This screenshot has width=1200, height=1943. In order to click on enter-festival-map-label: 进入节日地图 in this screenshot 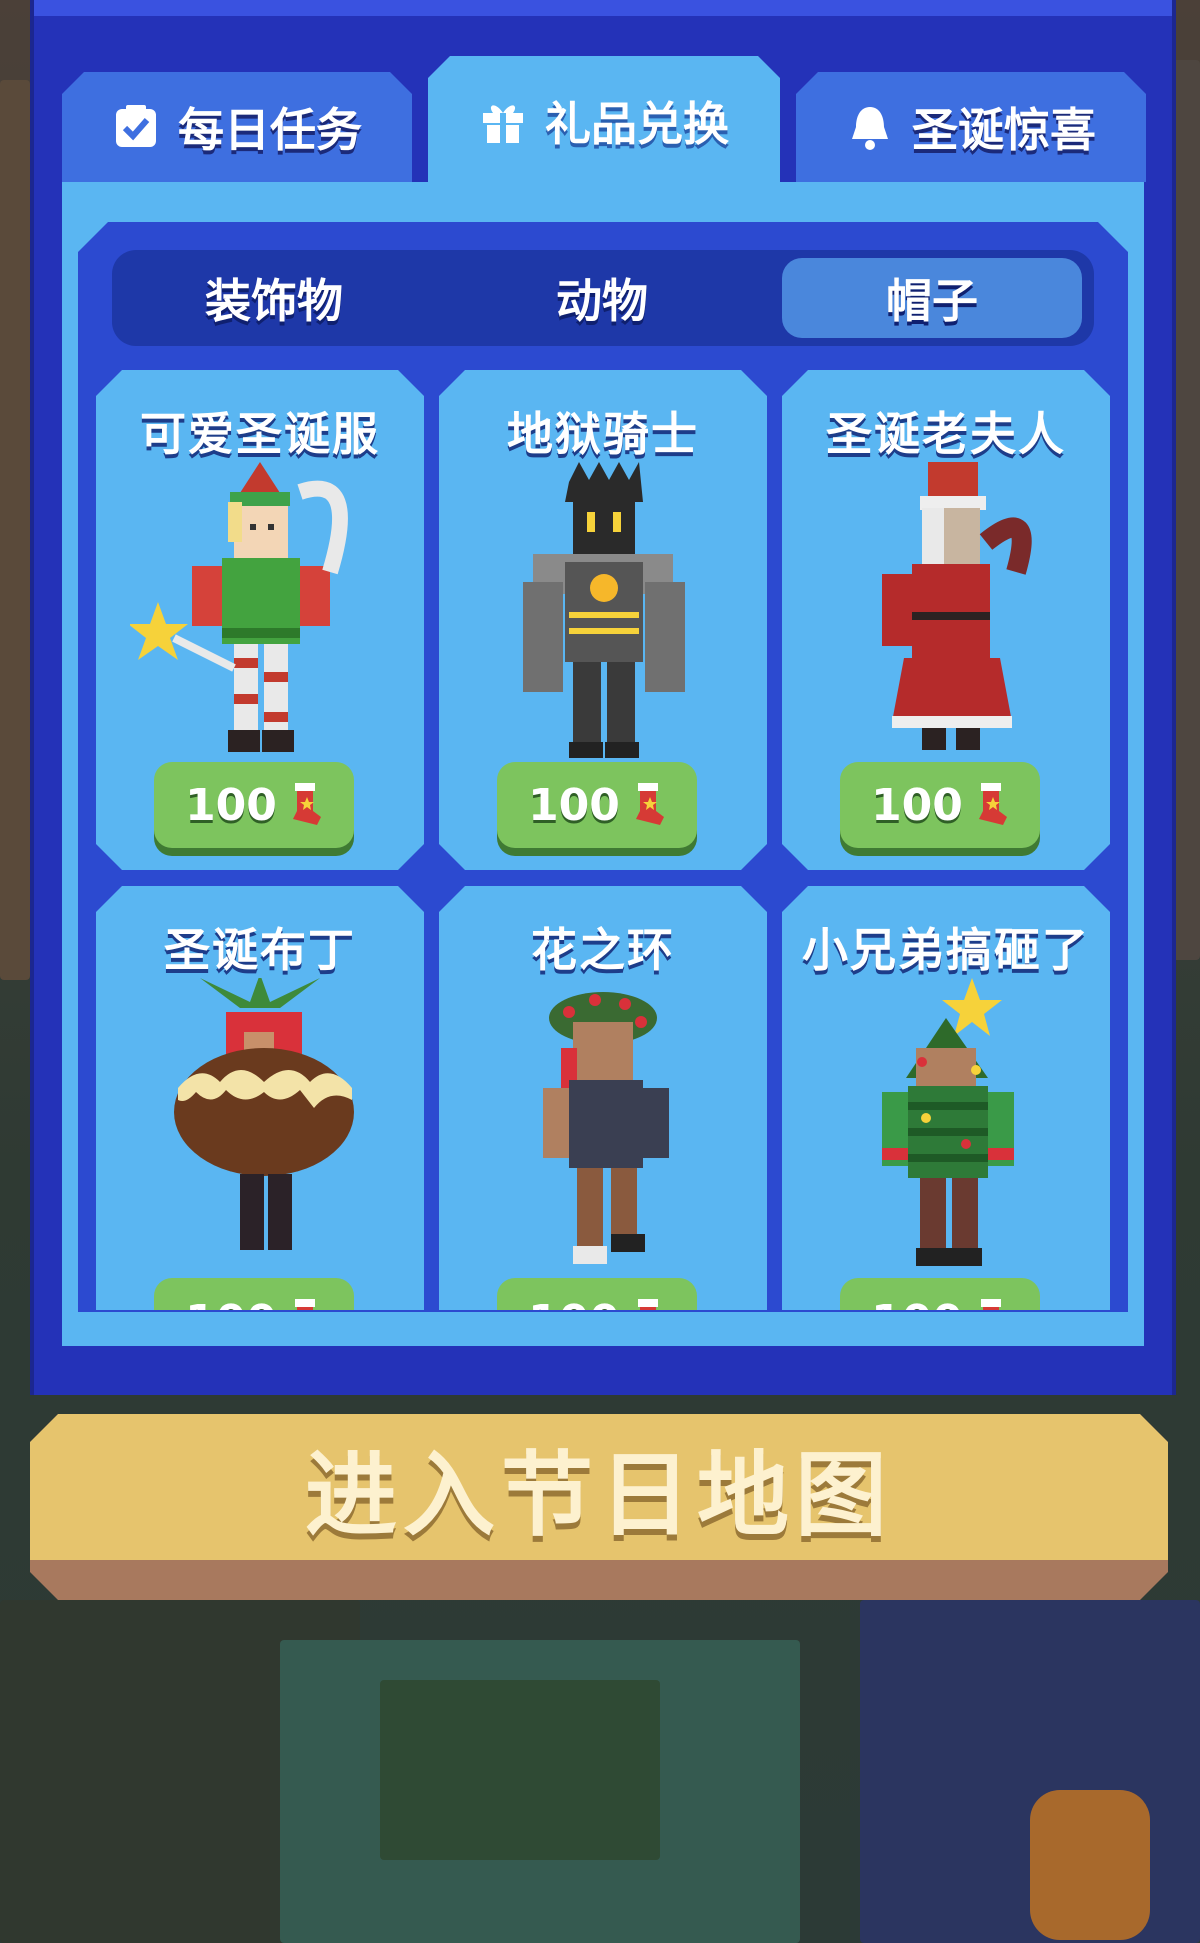, I will do `click(599, 1487)`.